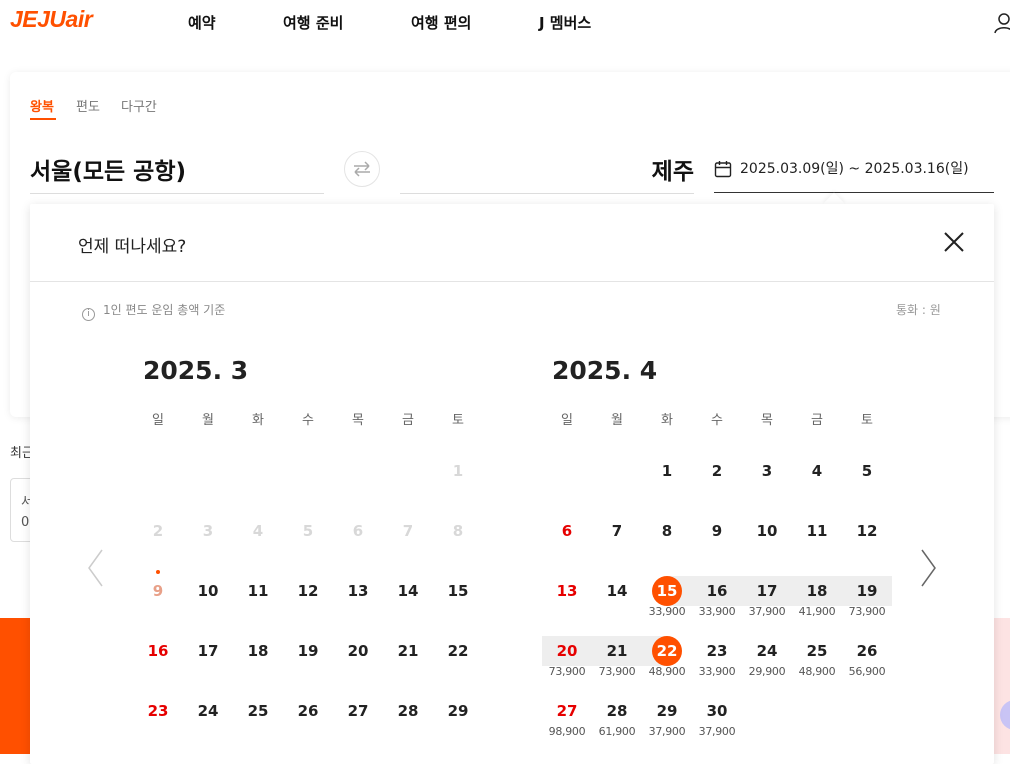  Describe the element at coordinates (567, 659) in the screenshot. I see `calendar-day: 20 73,900` at that location.